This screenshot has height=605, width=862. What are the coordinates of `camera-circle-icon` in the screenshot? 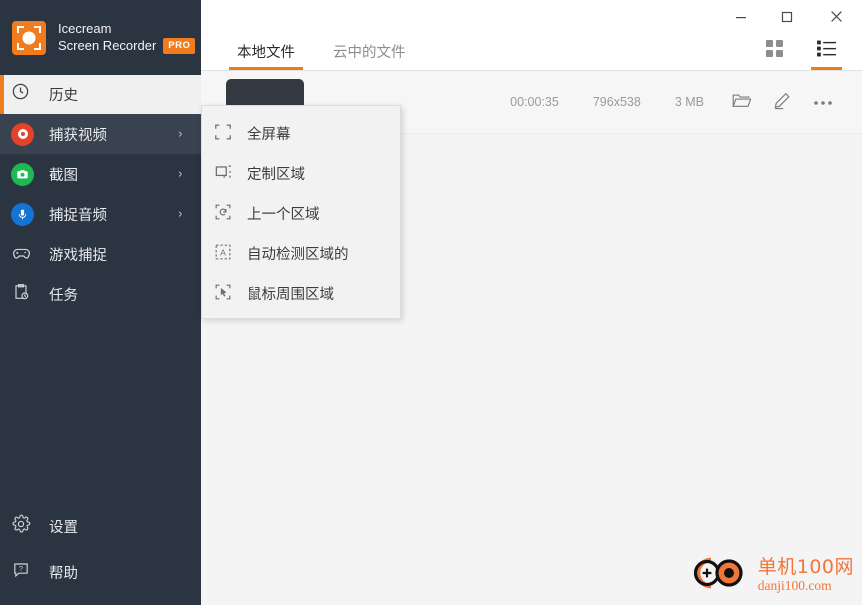 It's located at (23, 174).